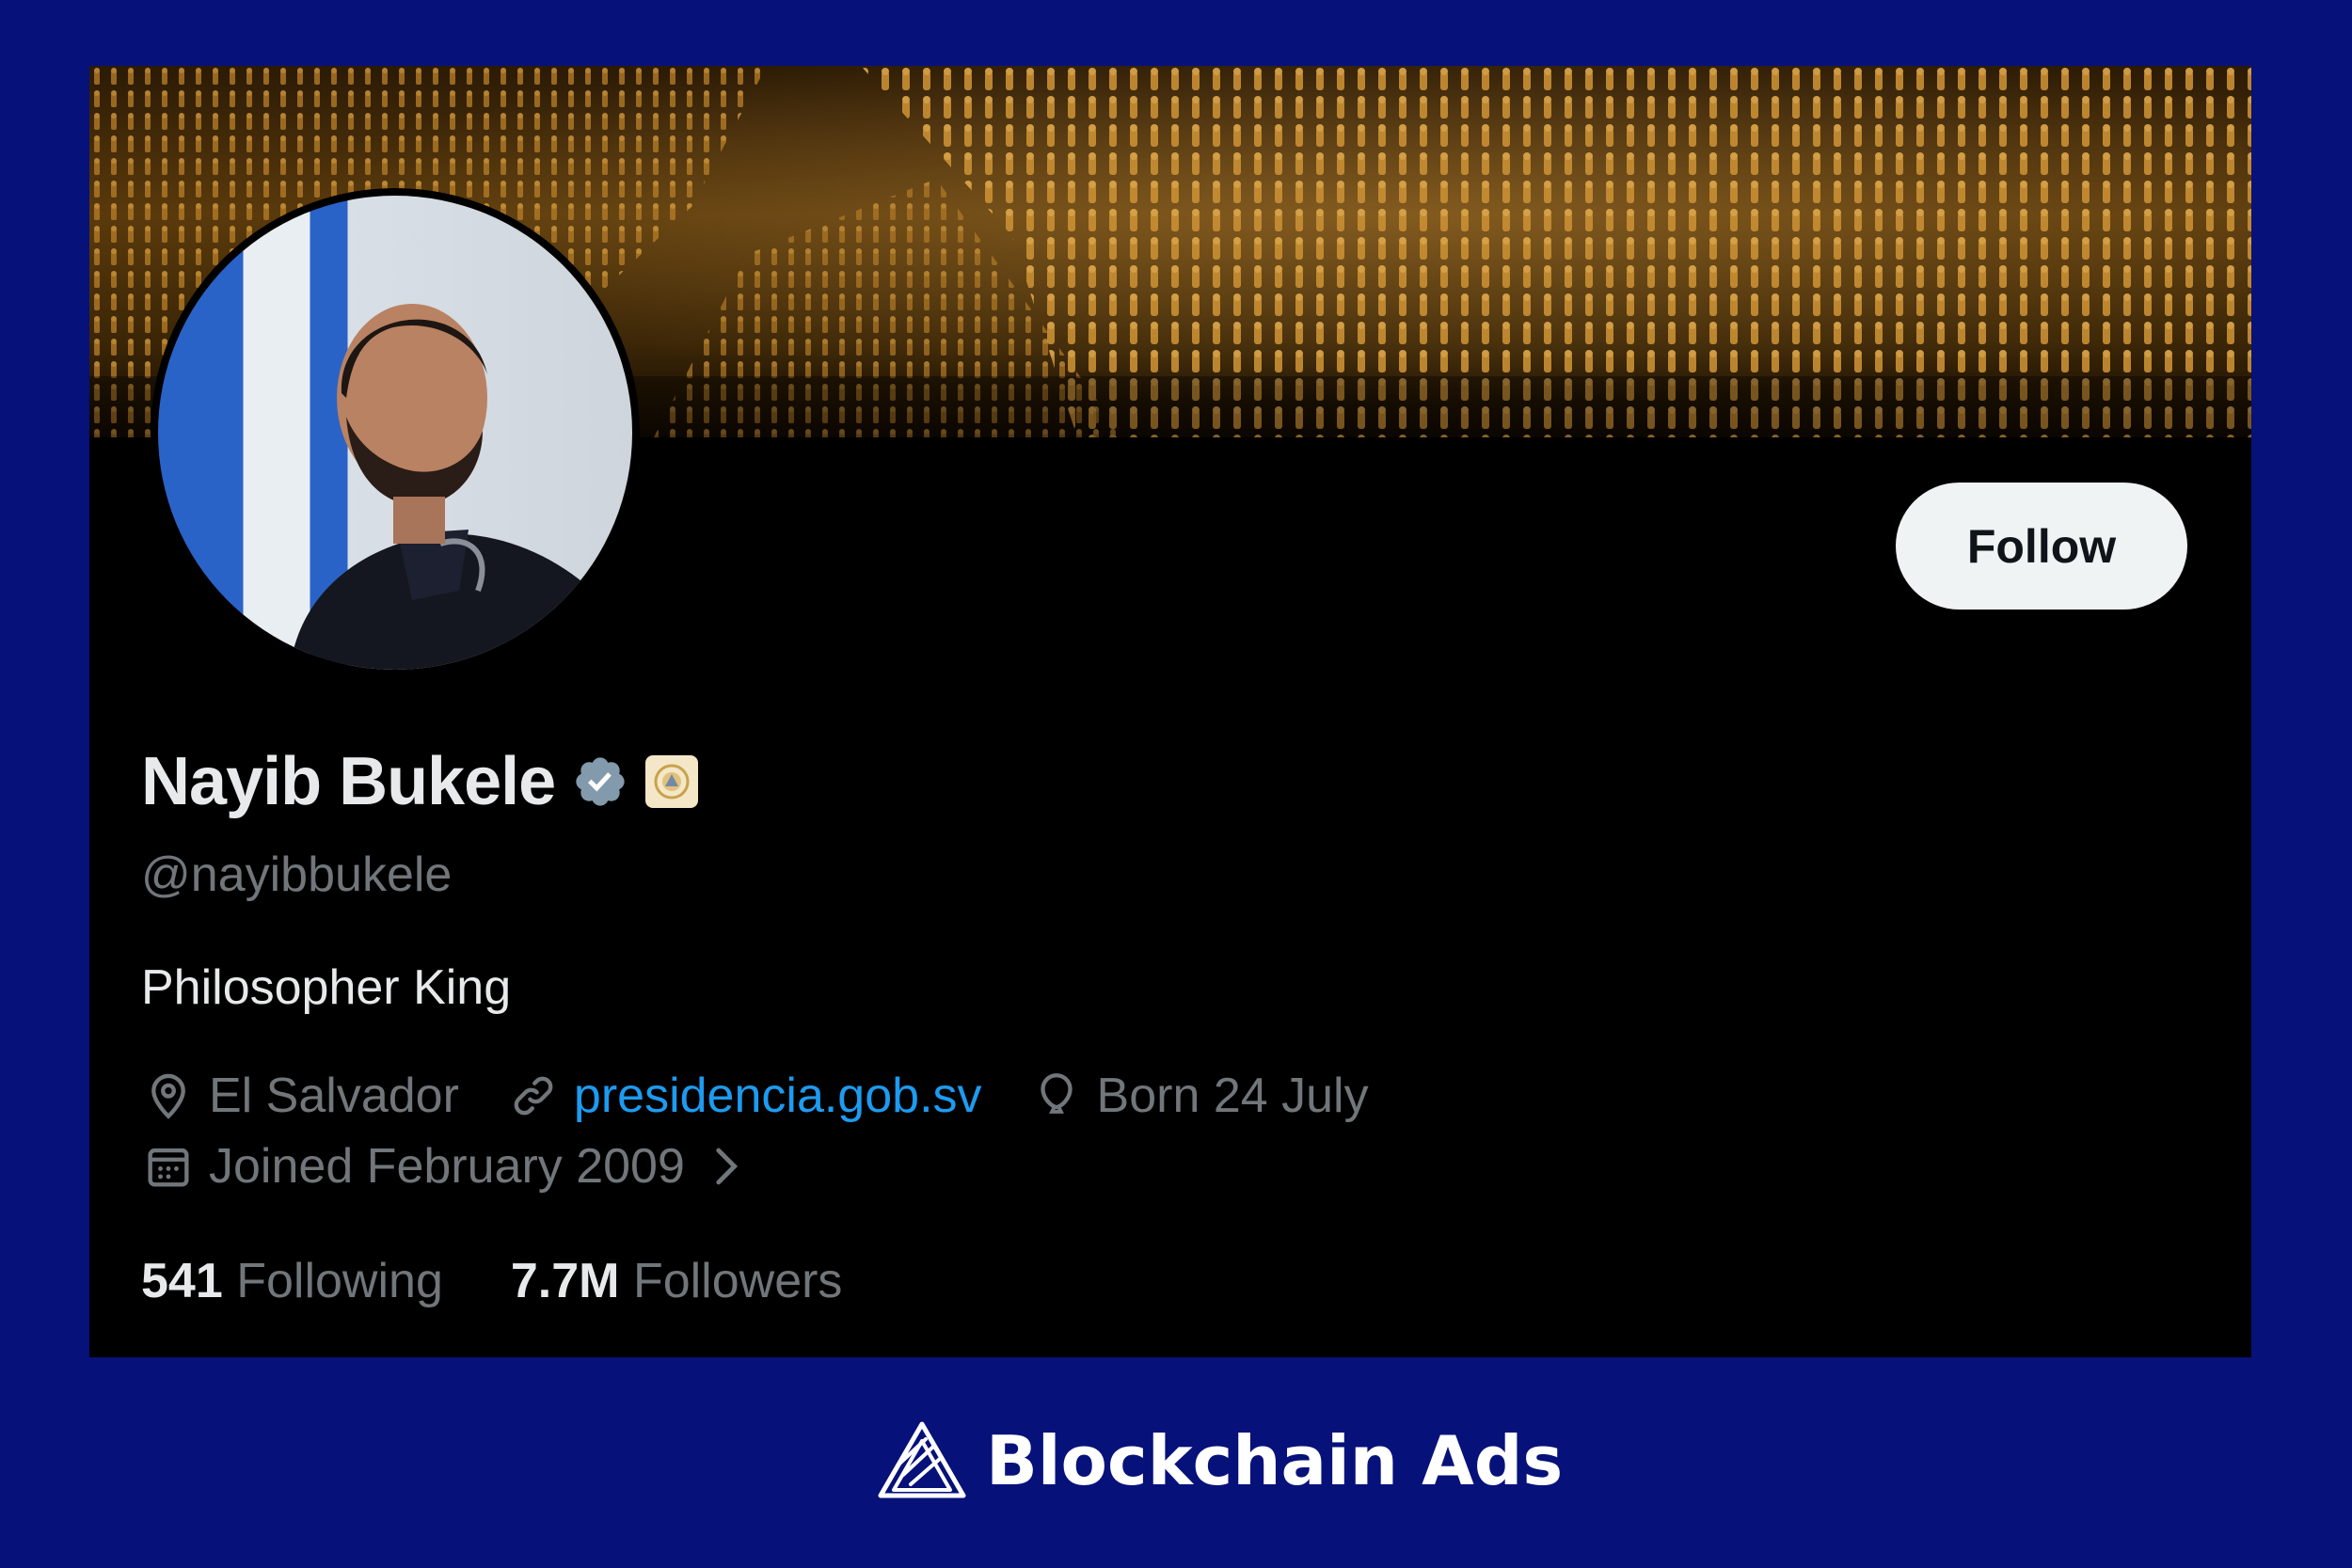  I want to click on profile-avatar, so click(395, 433).